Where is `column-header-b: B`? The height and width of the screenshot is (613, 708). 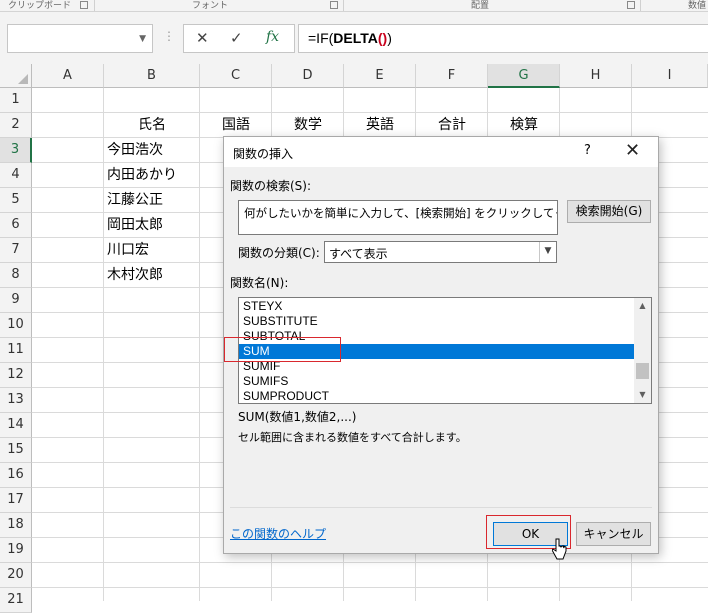
column-header-b: B is located at coordinates (152, 76).